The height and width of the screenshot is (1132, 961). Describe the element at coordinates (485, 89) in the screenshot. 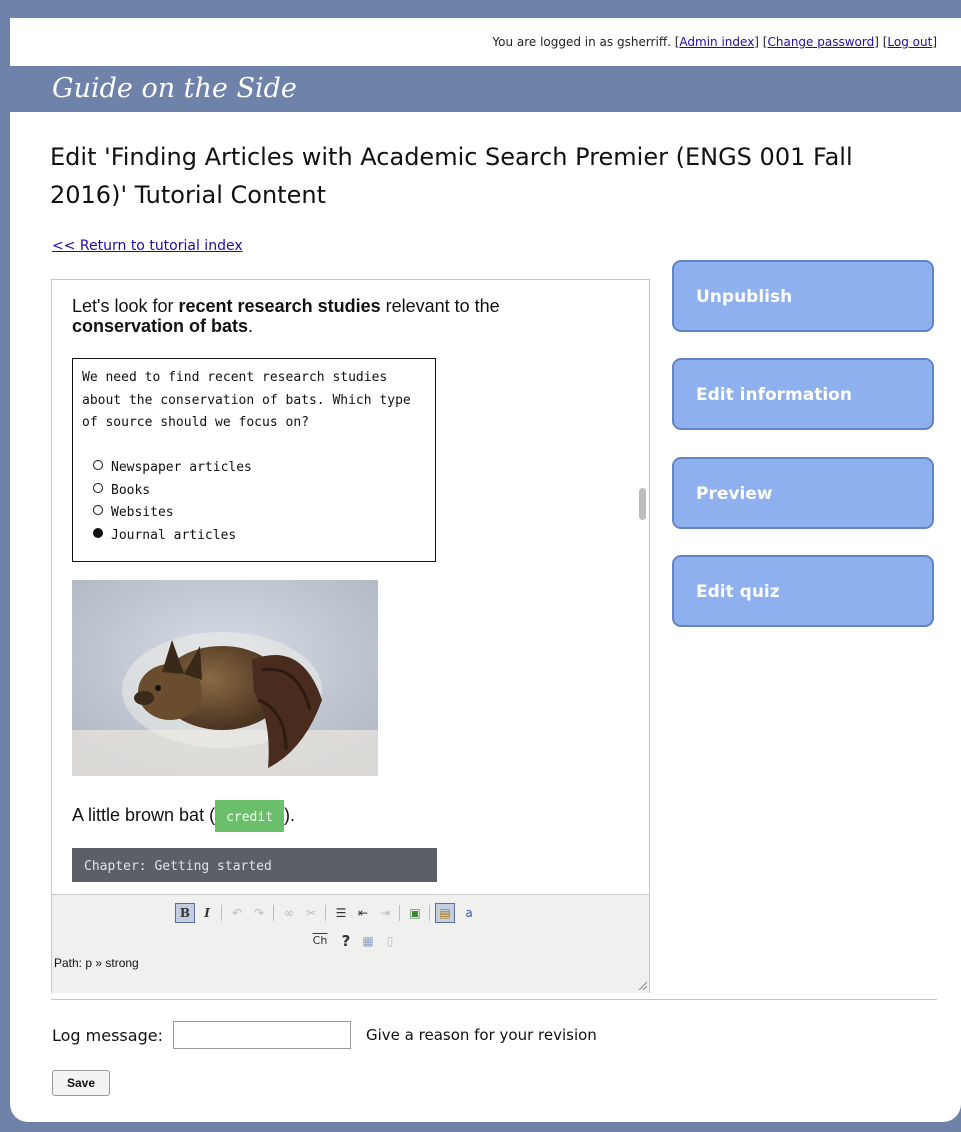

I see `site-banner: Guide on the Side` at that location.